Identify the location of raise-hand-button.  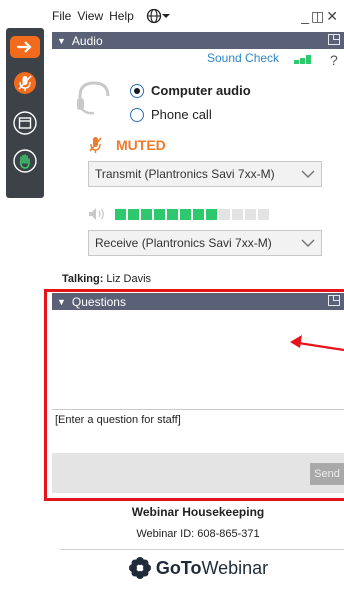
(25, 161).